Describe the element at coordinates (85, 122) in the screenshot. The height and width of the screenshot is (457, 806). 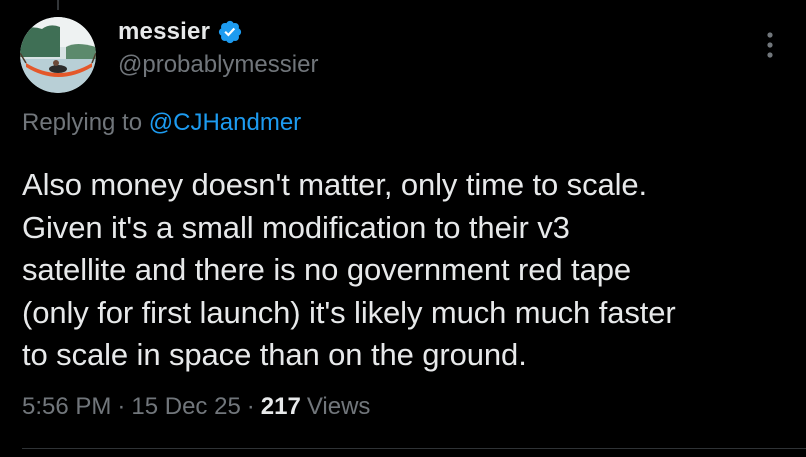
I see `replying-to-prefix: Replying to` at that location.